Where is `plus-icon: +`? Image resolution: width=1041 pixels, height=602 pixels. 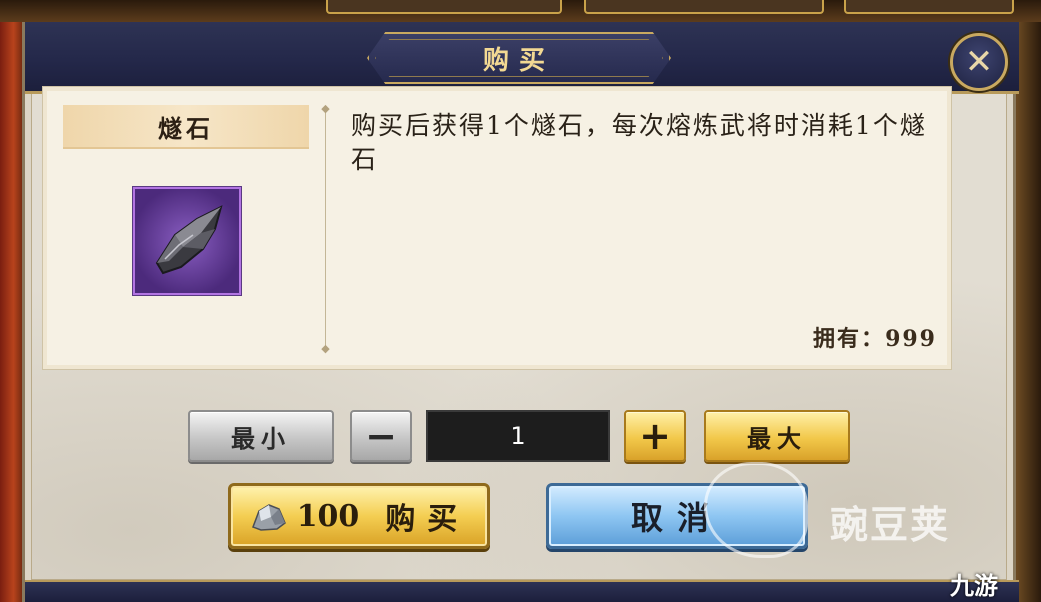
plus-icon: + is located at coordinates (655, 436).